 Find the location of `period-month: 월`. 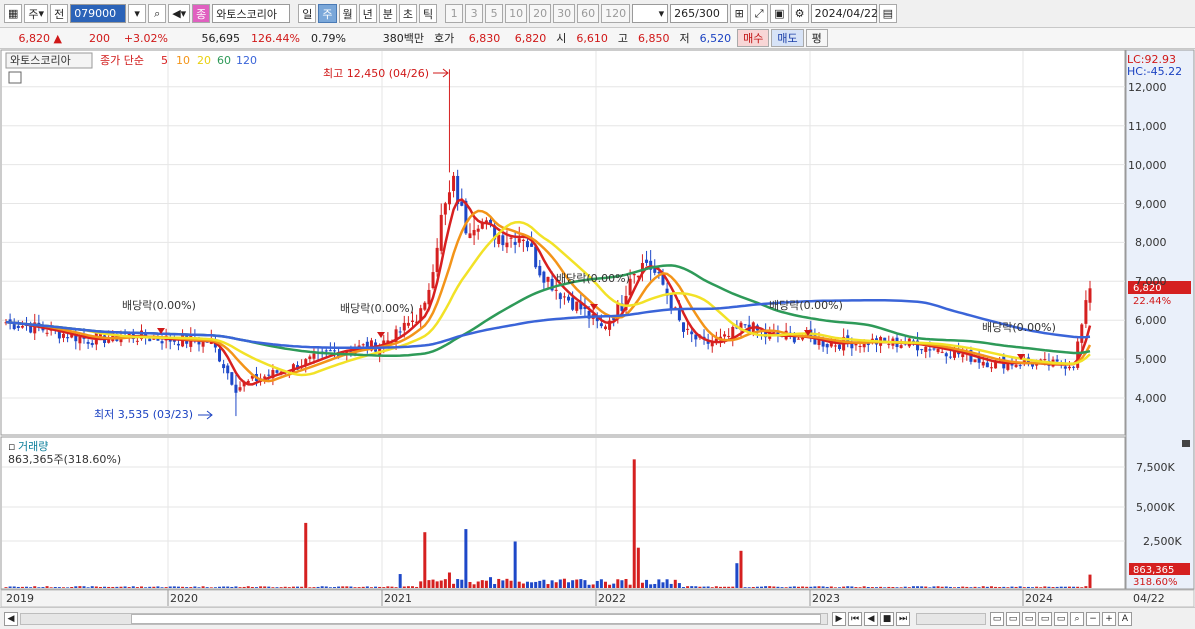

period-month: 월 is located at coordinates (347, 13).